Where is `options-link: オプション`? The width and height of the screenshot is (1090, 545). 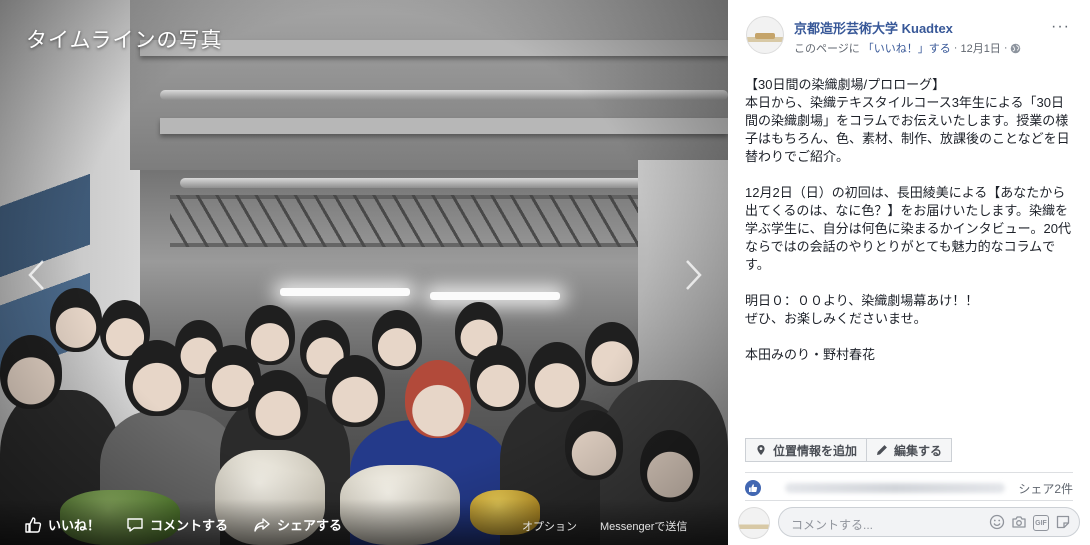 options-link: オプション is located at coordinates (549, 526).